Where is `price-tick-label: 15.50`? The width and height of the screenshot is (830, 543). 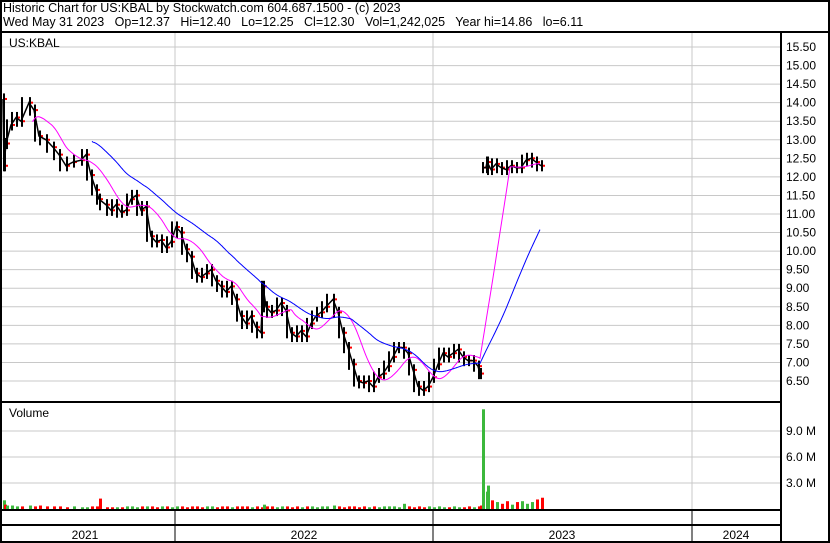 price-tick-label: 15.50 is located at coordinates (801, 47).